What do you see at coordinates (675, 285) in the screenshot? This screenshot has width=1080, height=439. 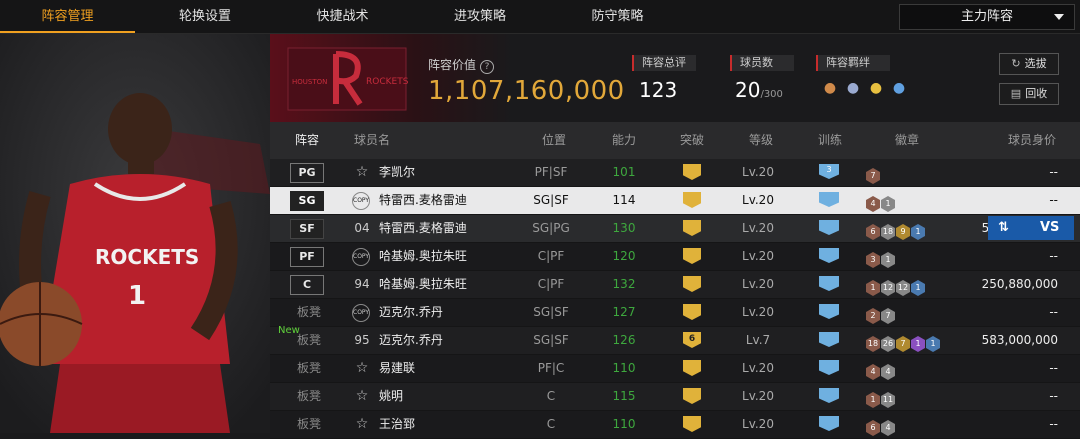 I see `roster-row: C 94 哈基姆.奥拉朱旺 C|PF 132 Lv.20 1 12 12 1 250,880,000` at bounding box center [675, 285].